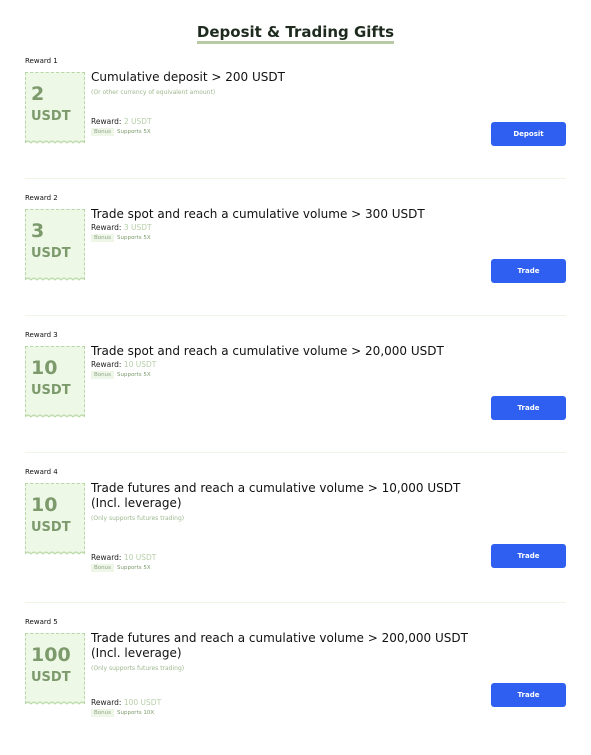 This screenshot has width=591, height=755. I want to click on reward-label: Reward 2, so click(41, 198).